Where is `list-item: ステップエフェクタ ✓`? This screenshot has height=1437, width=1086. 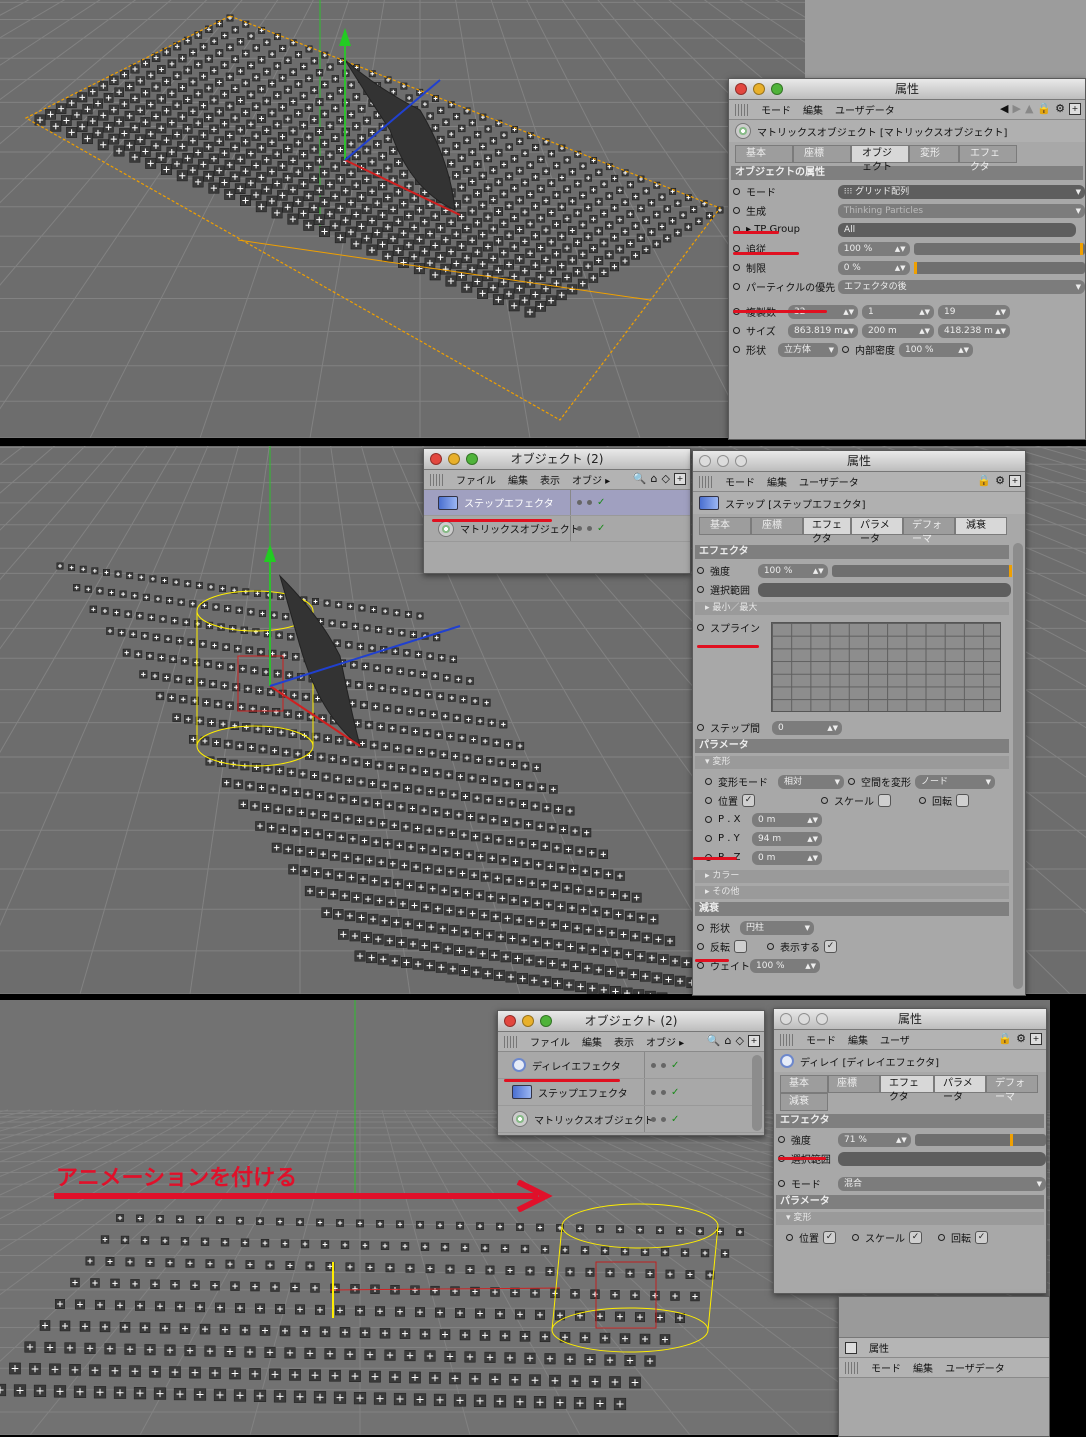 list-item: ステップエフェクタ ✓ is located at coordinates (557, 503).